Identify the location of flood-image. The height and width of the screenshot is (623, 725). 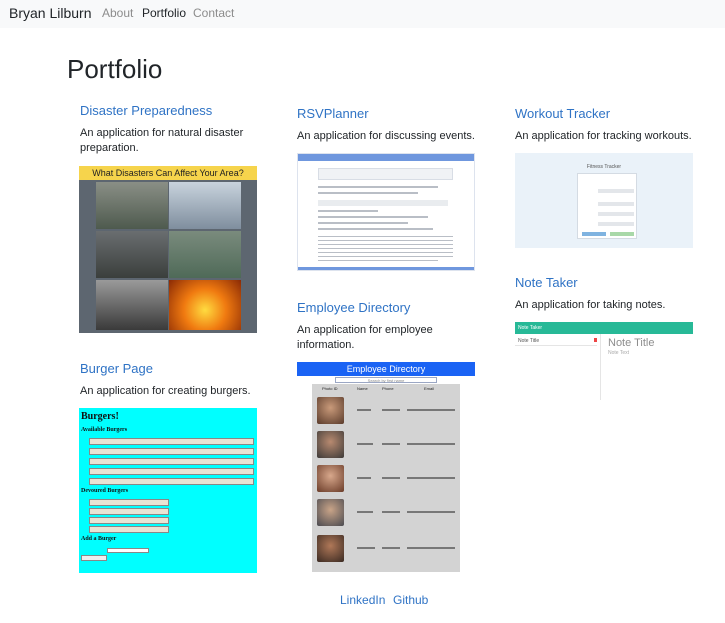
(132, 205).